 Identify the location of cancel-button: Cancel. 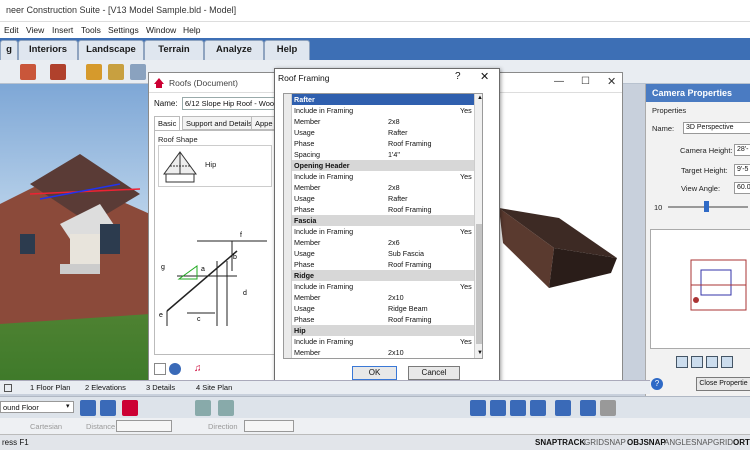
(434, 373).